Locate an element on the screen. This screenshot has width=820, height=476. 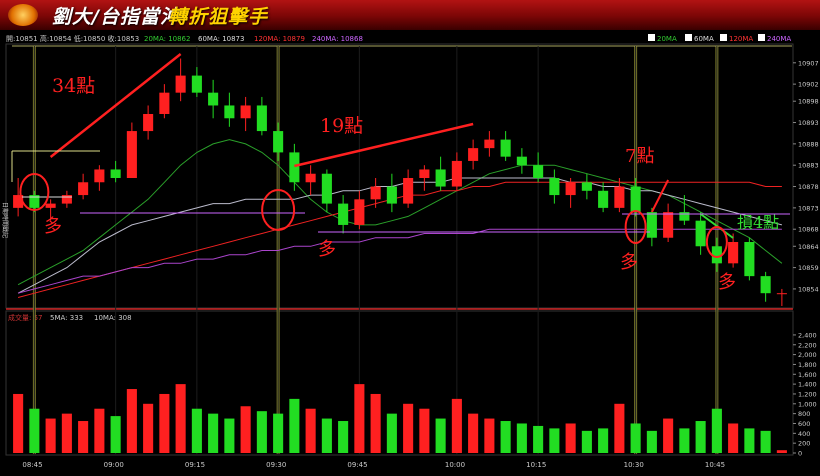
annotation-label: 34點 is located at coordinates (73, 86).